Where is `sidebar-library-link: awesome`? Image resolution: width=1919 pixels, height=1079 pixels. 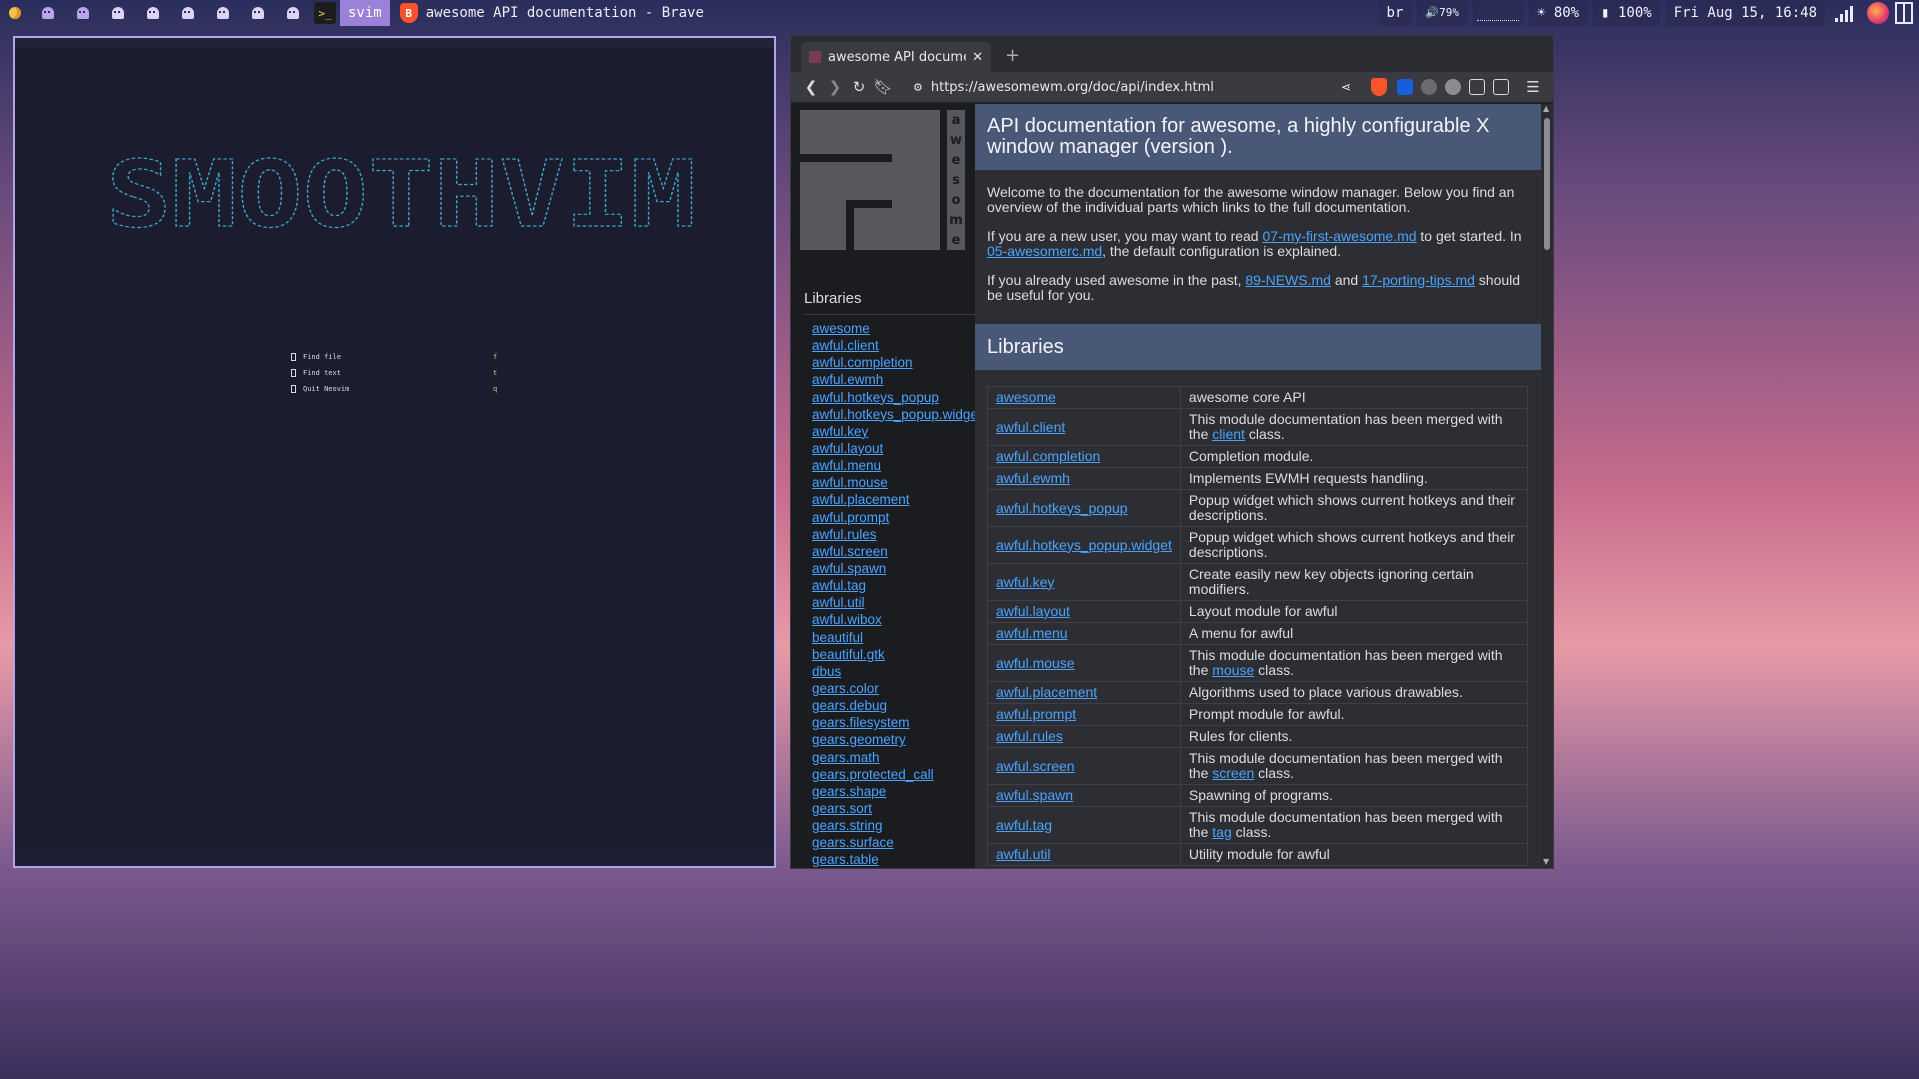
sidebar-library-link: awesome is located at coordinates (841, 328).